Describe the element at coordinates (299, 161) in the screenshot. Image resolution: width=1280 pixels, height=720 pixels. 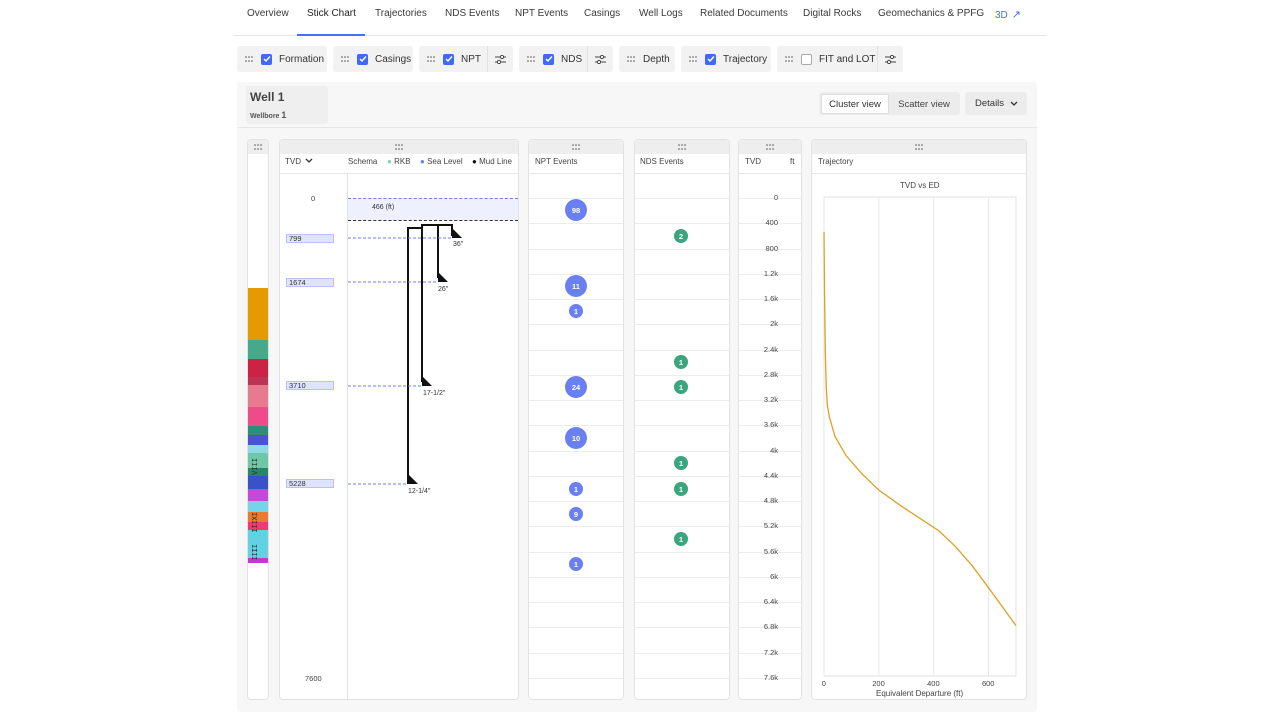
I see `tvd-dropdown: TVD` at that location.